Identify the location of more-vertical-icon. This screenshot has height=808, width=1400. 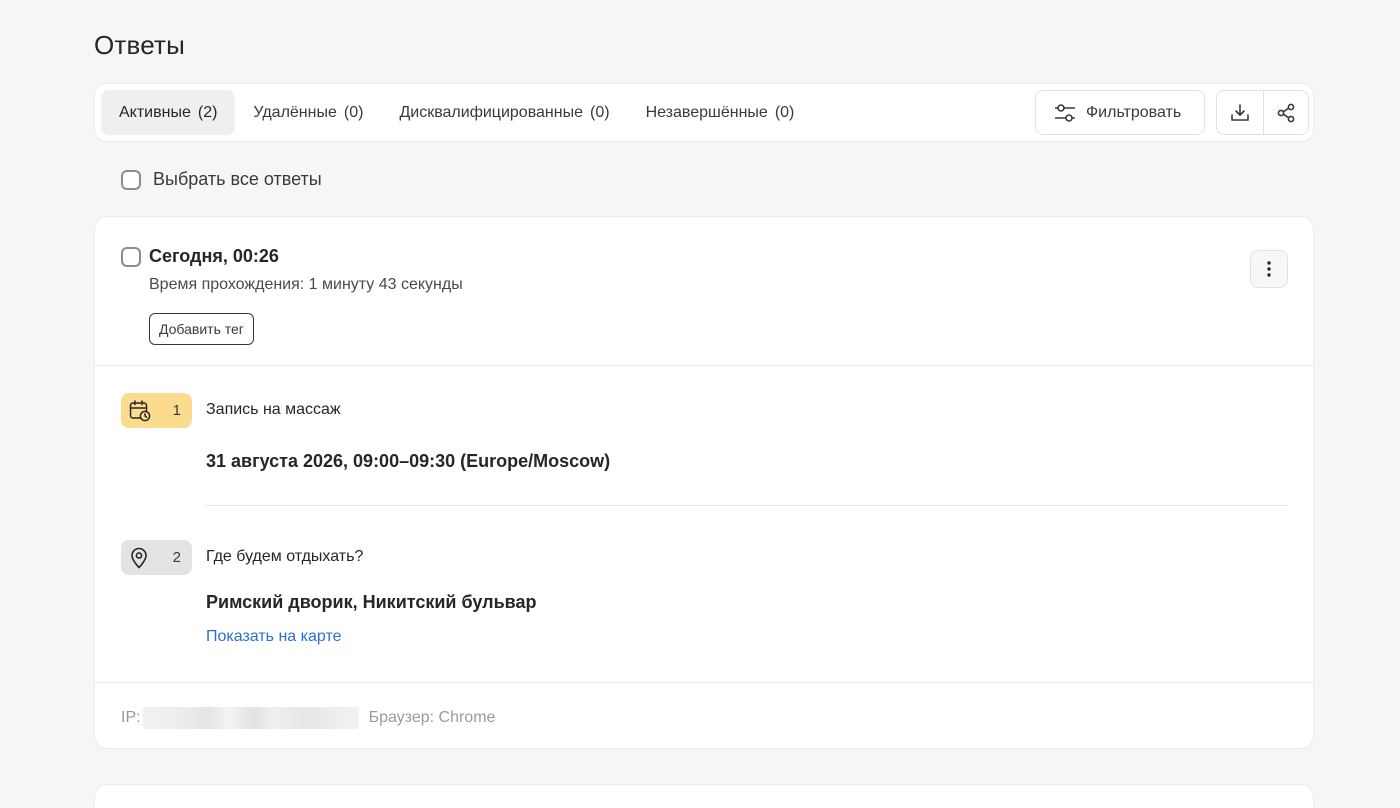
(1269, 269).